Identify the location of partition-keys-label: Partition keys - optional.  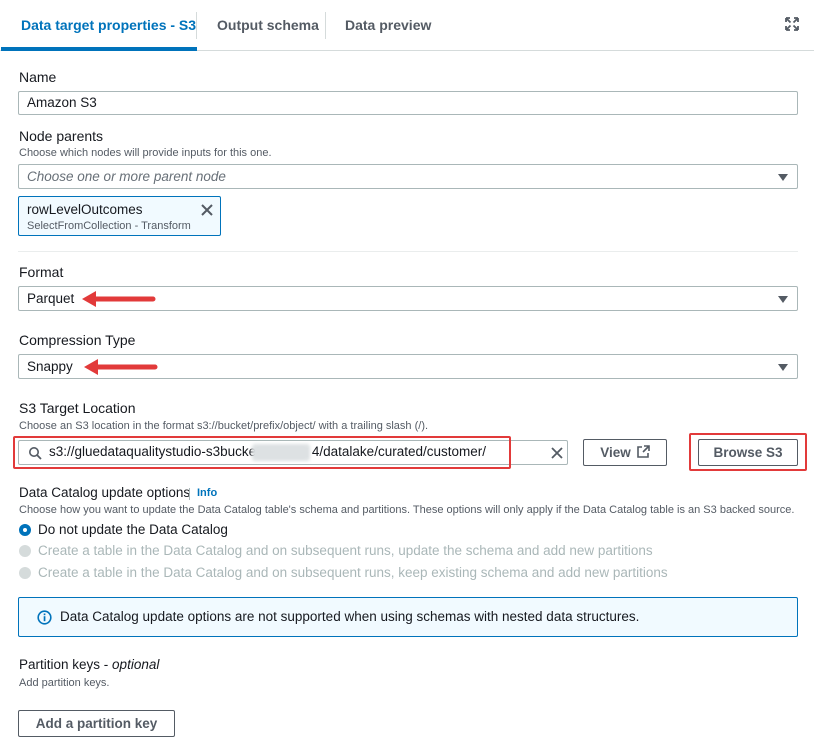
(89, 664).